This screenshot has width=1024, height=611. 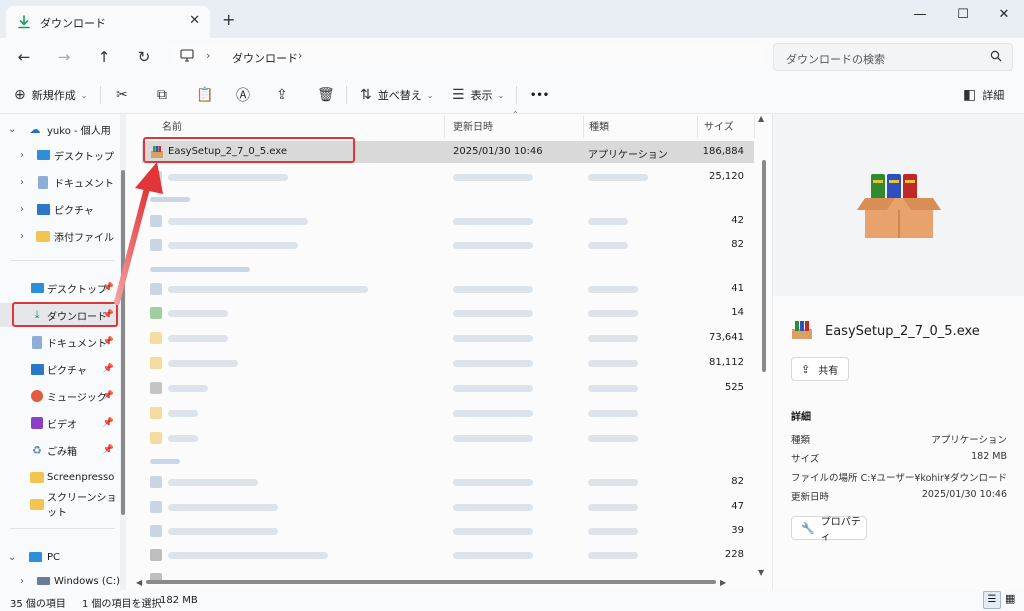 I want to click on drive-icon, so click(x=43, y=581).